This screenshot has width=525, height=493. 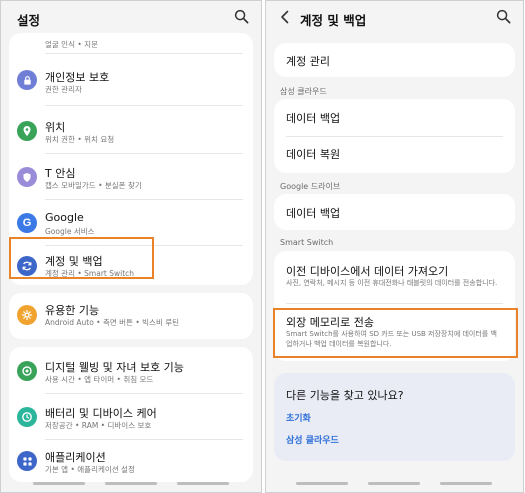 What do you see at coordinates (392, 283) in the screenshot?
I see `import-from-old-device-desc: 사진, 연락처, 메시지 등 이전 휴대전화나 태블릿의 데이터를 전송합니다.` at bounding box center [392, 283].